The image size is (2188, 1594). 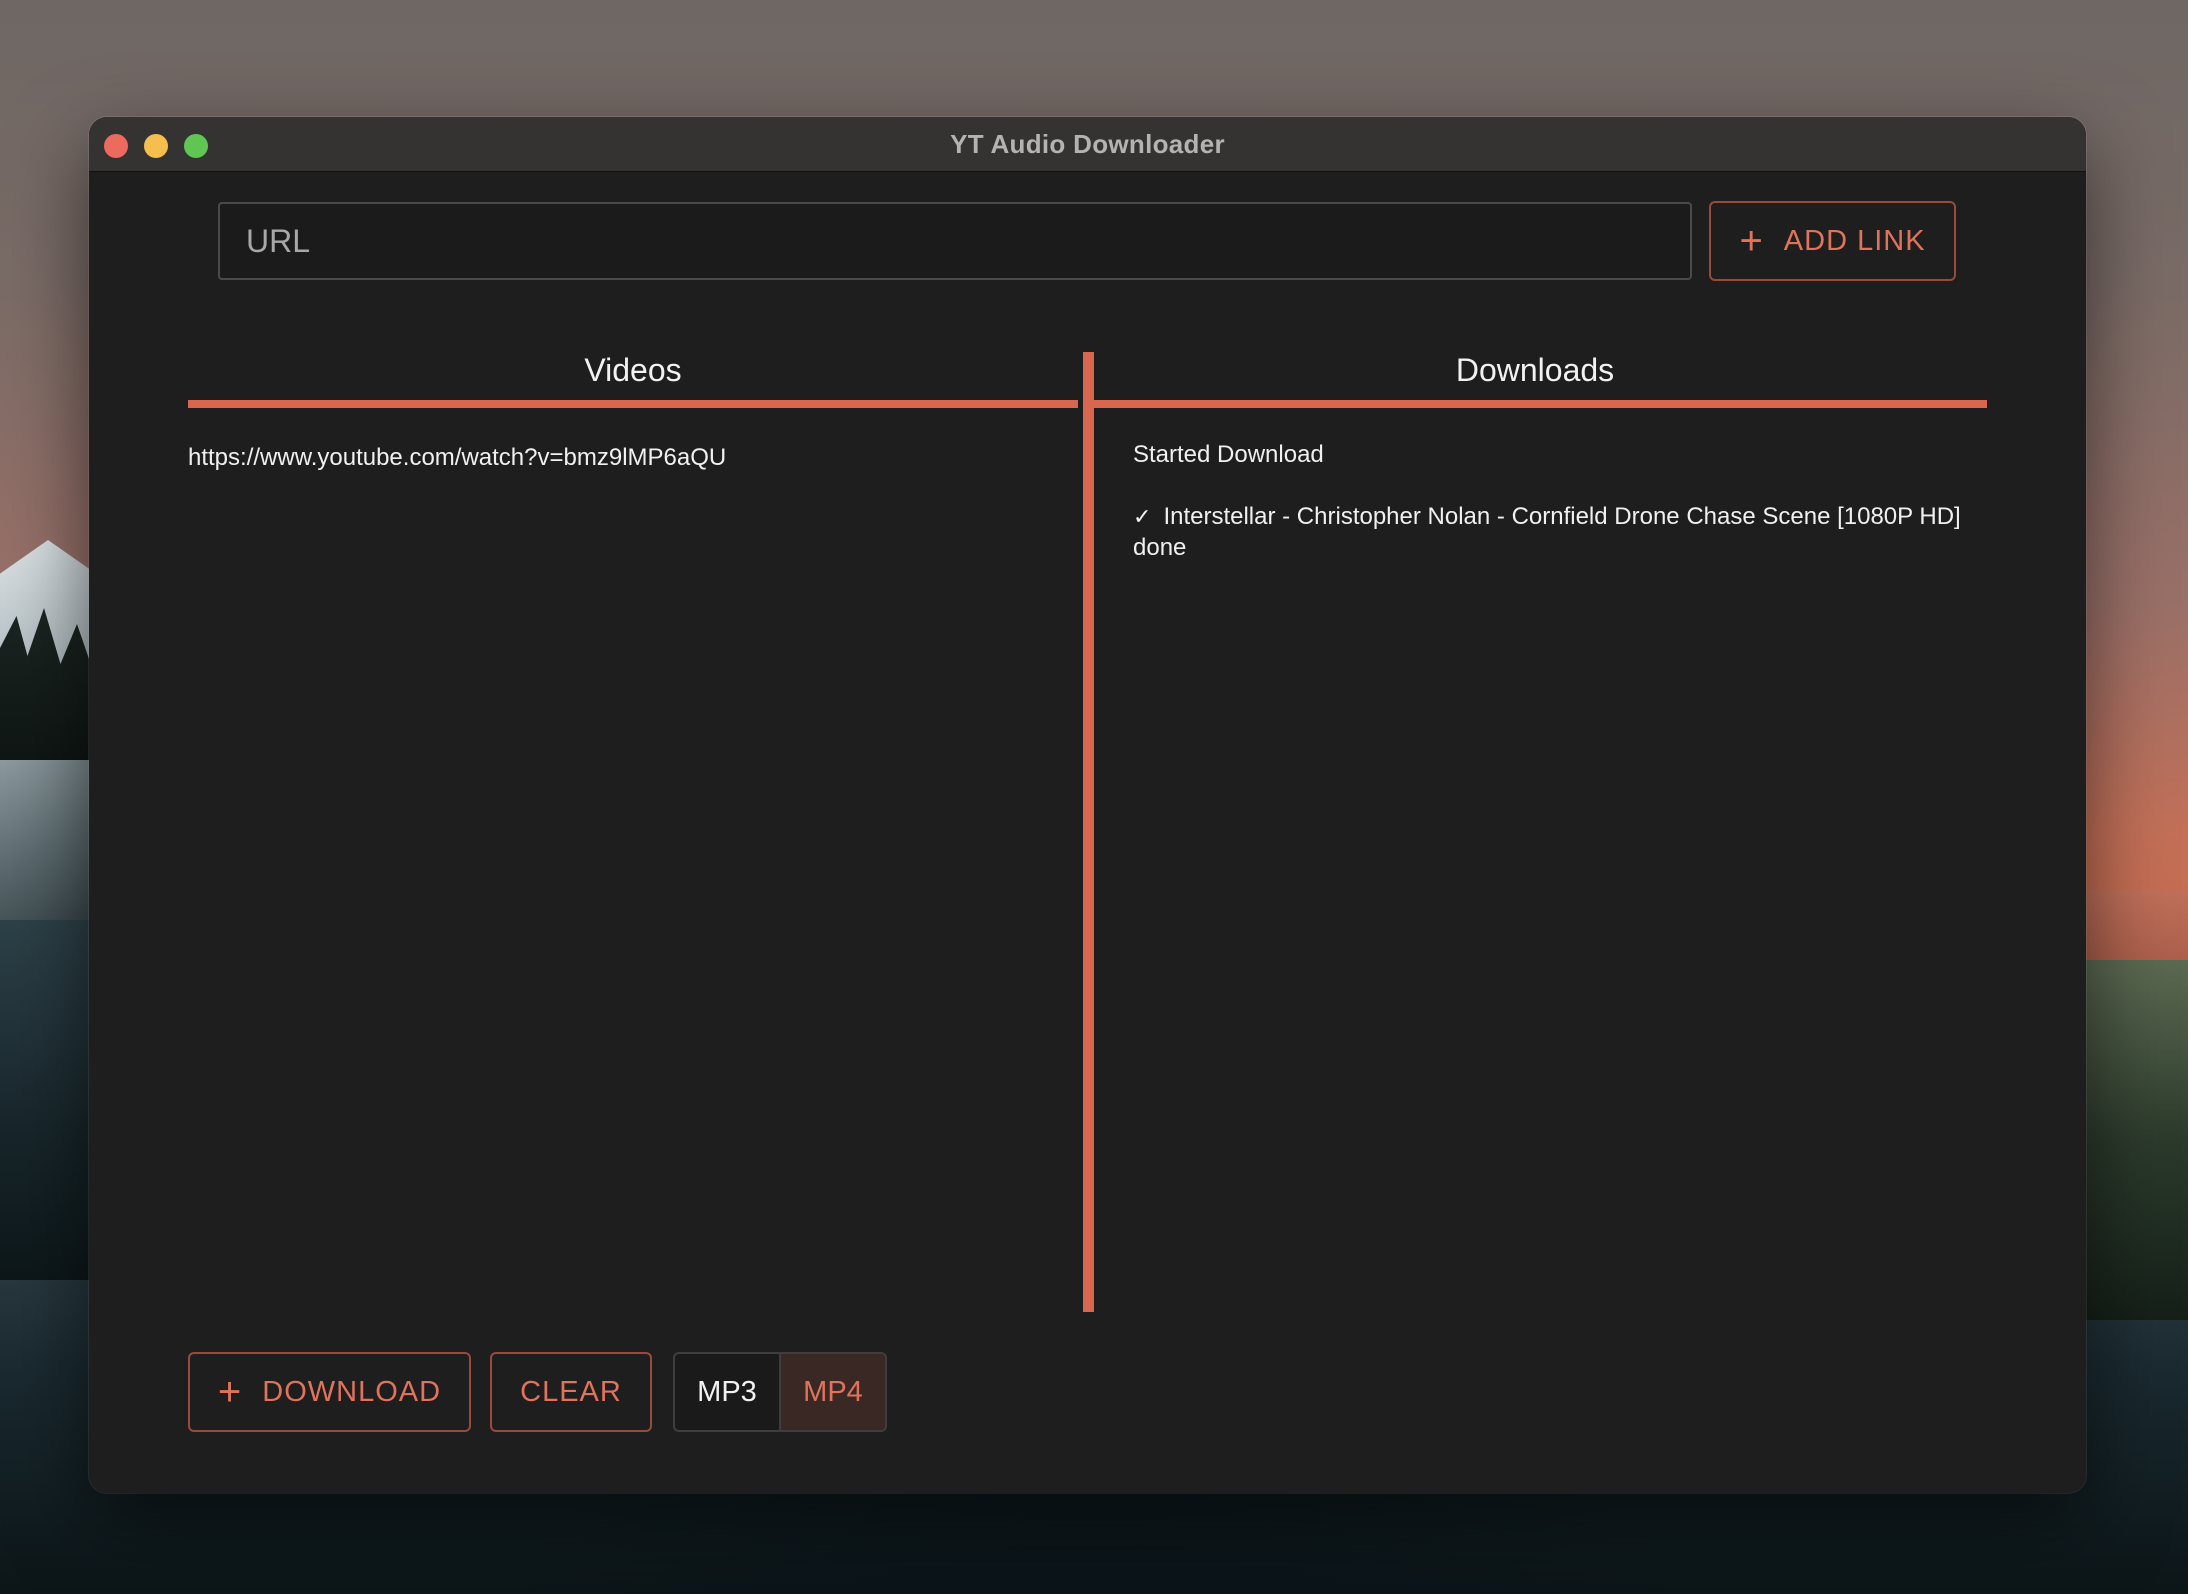 I want to click on url-input, so click(x=955, y=241).